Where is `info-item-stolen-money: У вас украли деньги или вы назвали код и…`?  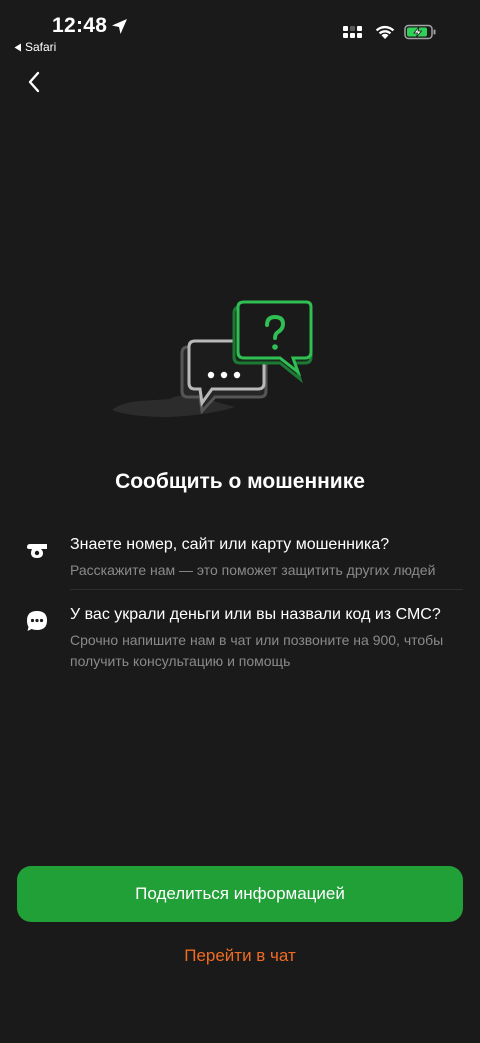
info-item-stolen-money: У вас украли деньги или вы назвали код и… is located at coordinates (240, 638).